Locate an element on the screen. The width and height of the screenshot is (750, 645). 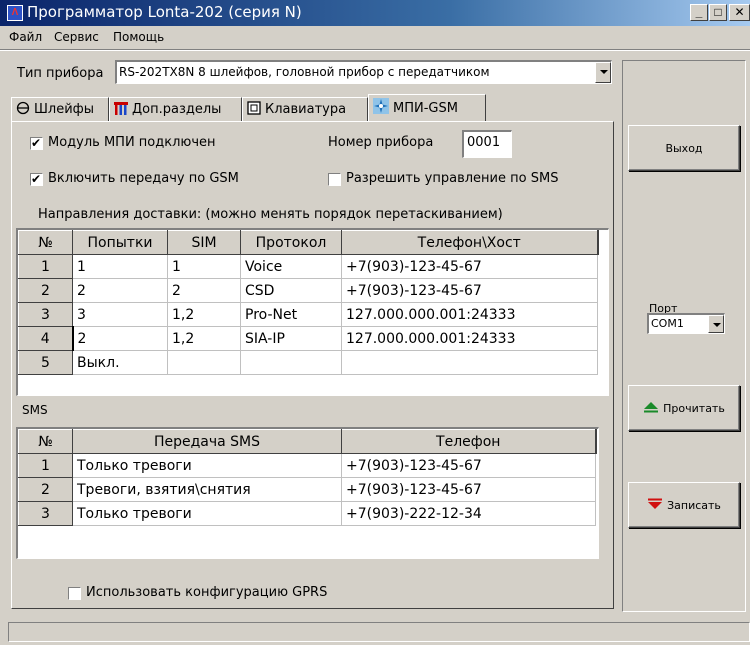
column-header: Попытки is located at coordinates (120, 242).